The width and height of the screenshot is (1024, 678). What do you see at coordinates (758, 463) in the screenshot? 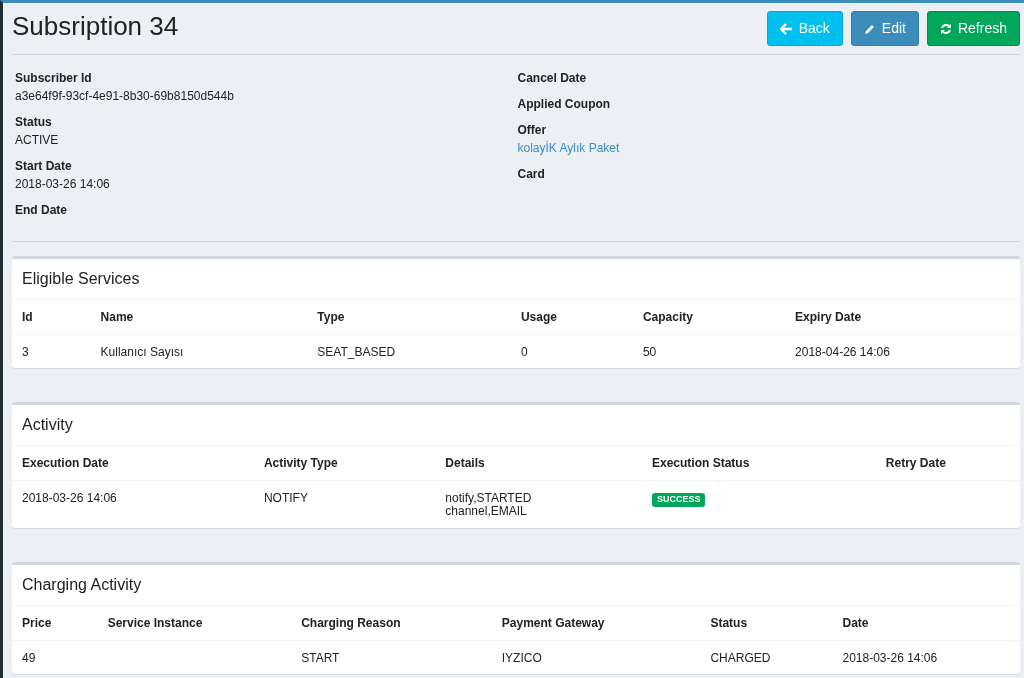
I see `column-header: Execution Status` at bounding box center [758, 463].